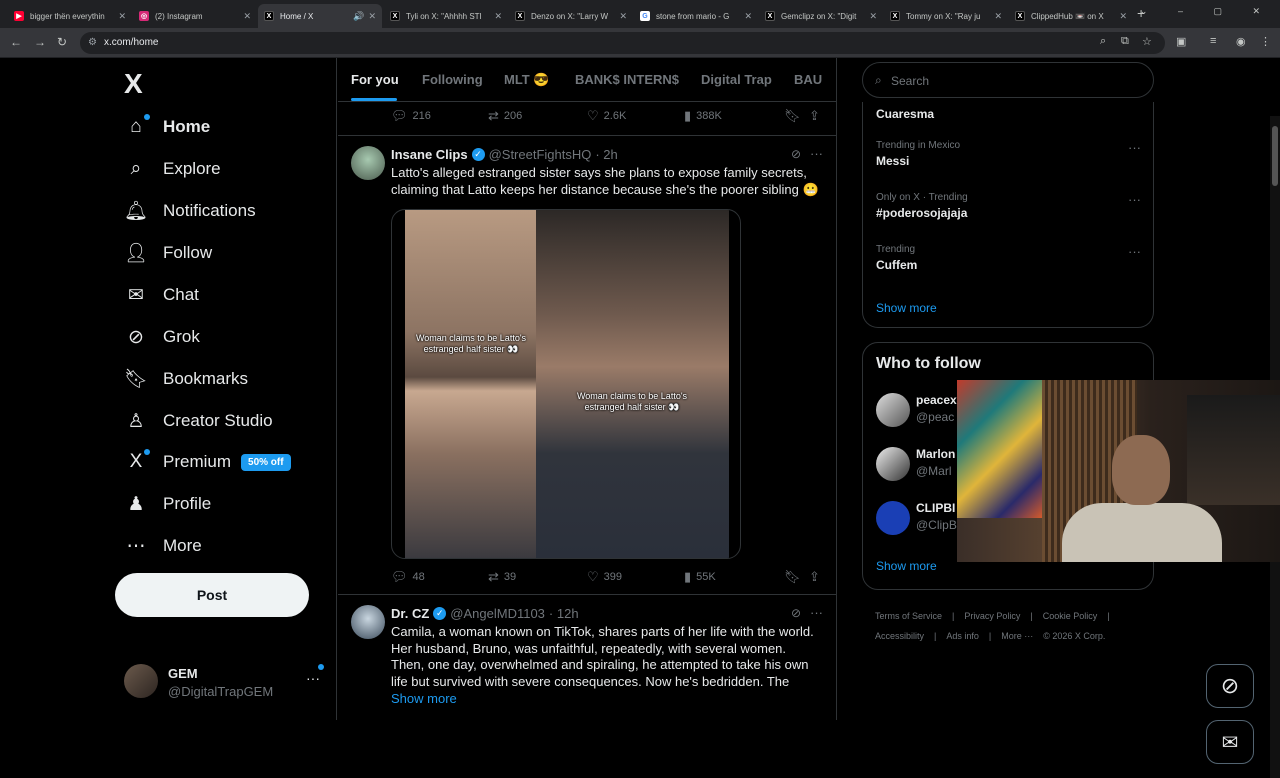 This screenshot has width=1280, height=778. What do you see at coordinates (452, 79) in the screenshot?
I see `tab-following: Following` at bounding box center [452, 79].